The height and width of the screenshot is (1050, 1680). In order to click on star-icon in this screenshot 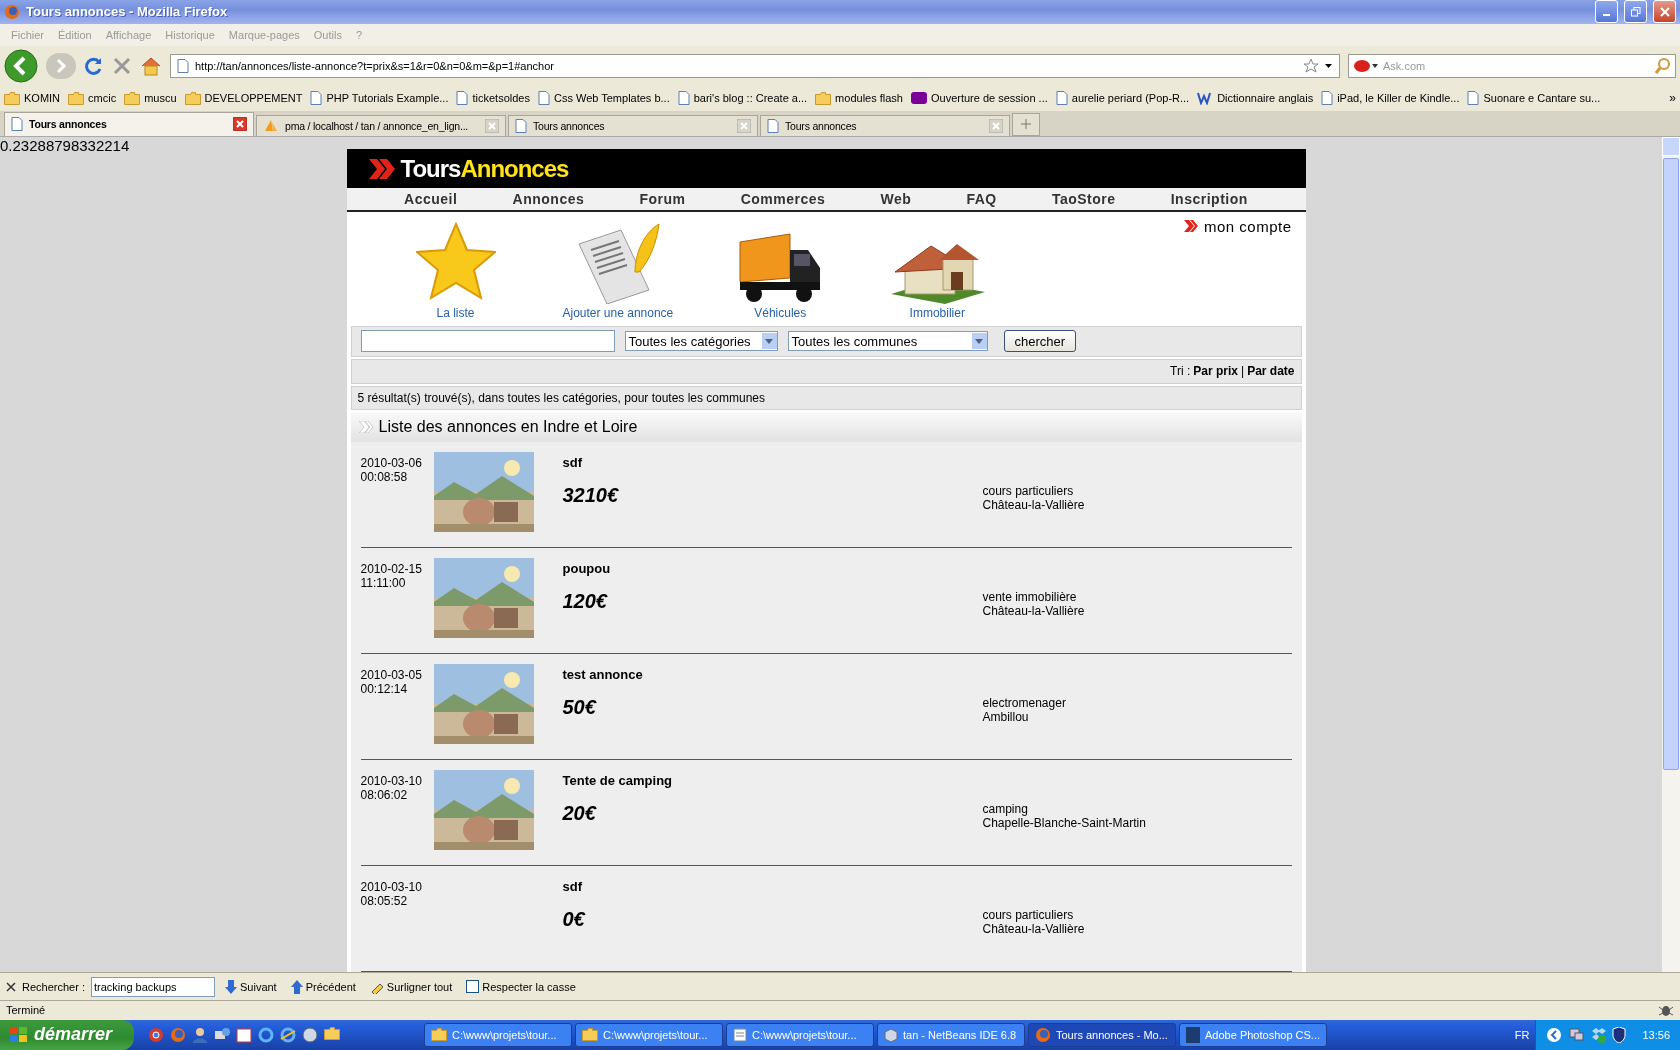, I will do `click(1311, 65)`.